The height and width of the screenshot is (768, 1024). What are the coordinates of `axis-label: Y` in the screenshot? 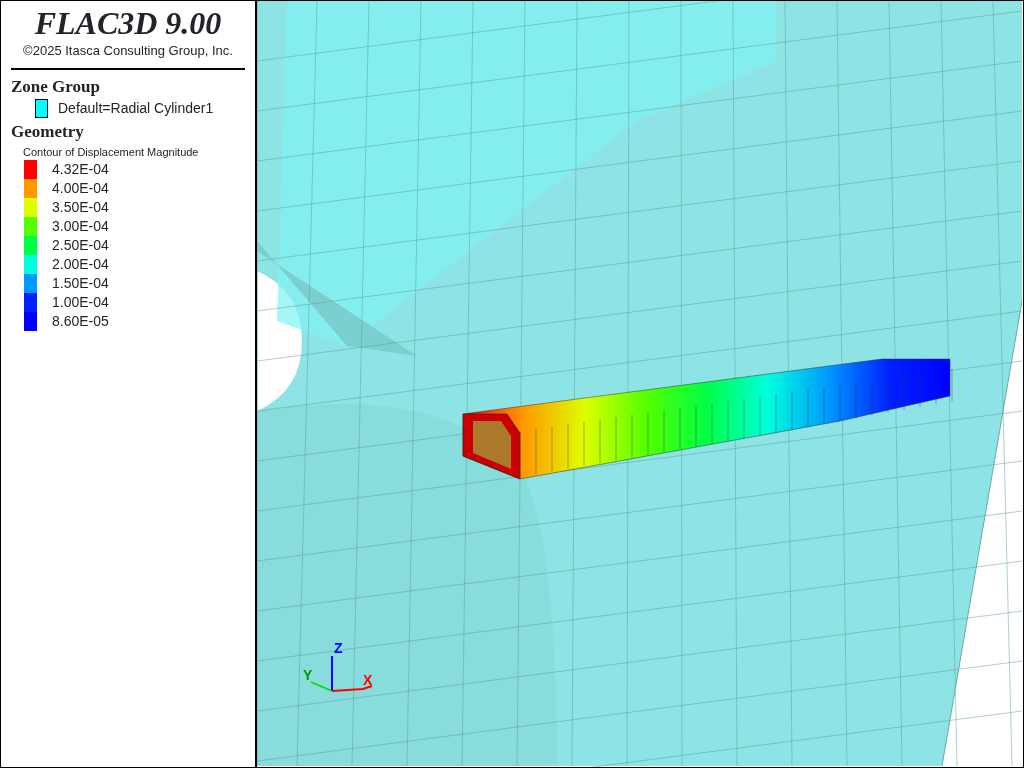 It's located at (308, 675).